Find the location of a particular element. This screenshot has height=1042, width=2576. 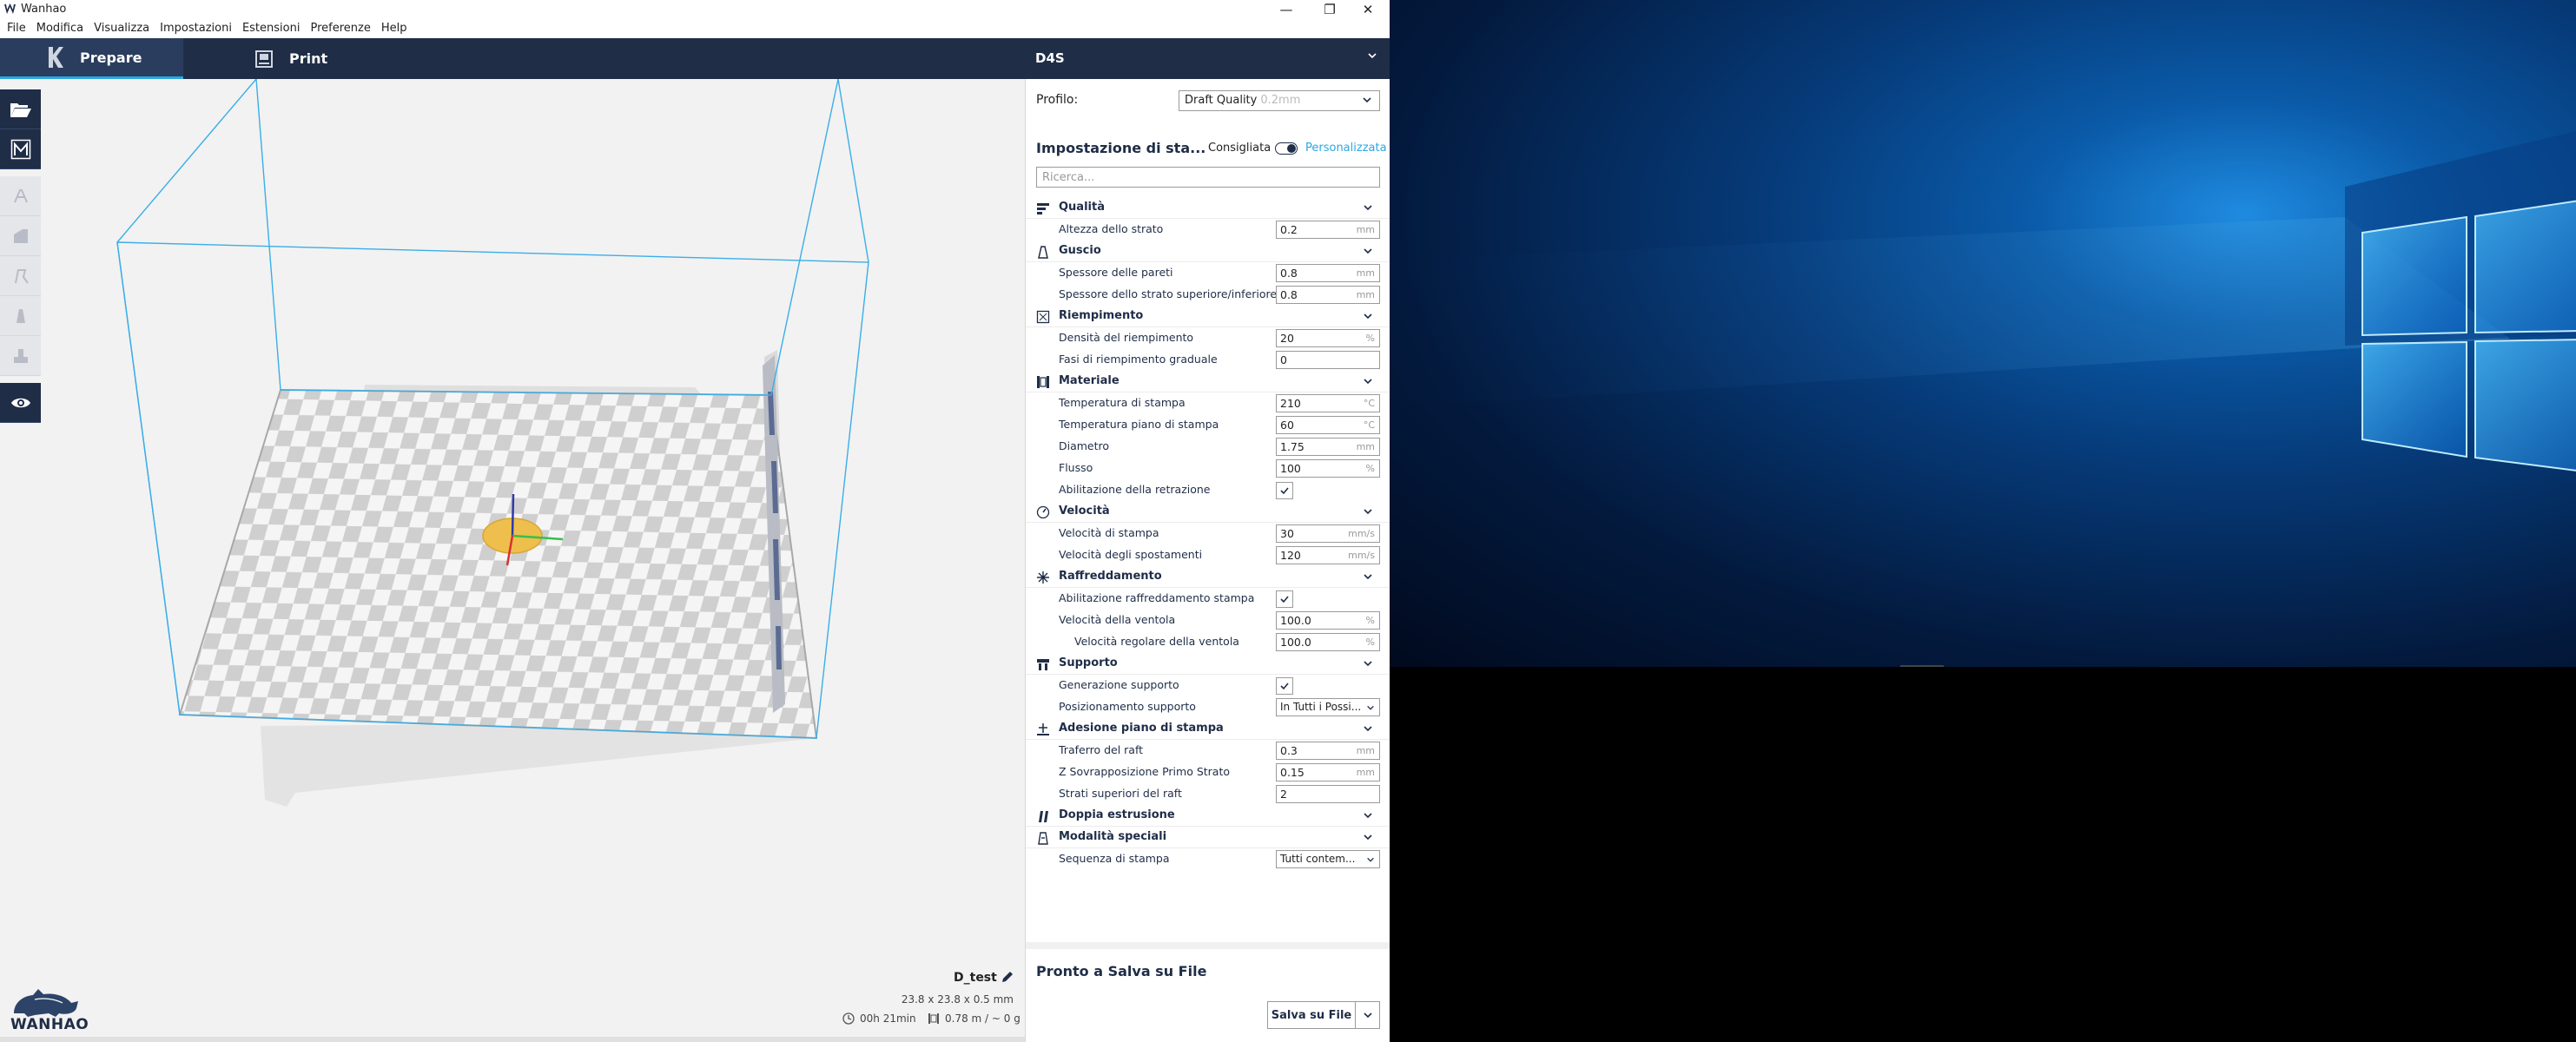

setting-value: 100.0 is located at coordinates (1295, 642).